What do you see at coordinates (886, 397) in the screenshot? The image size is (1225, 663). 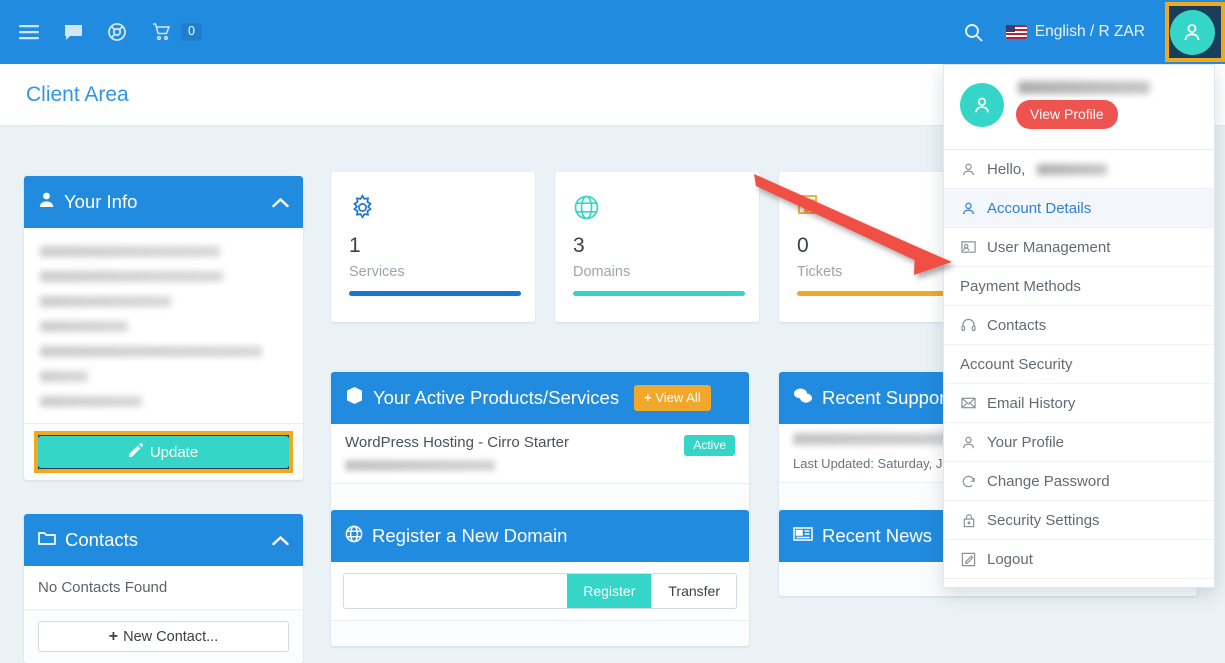 I see `recent-support-title: Recent Support` at bounding box center [886, 397].